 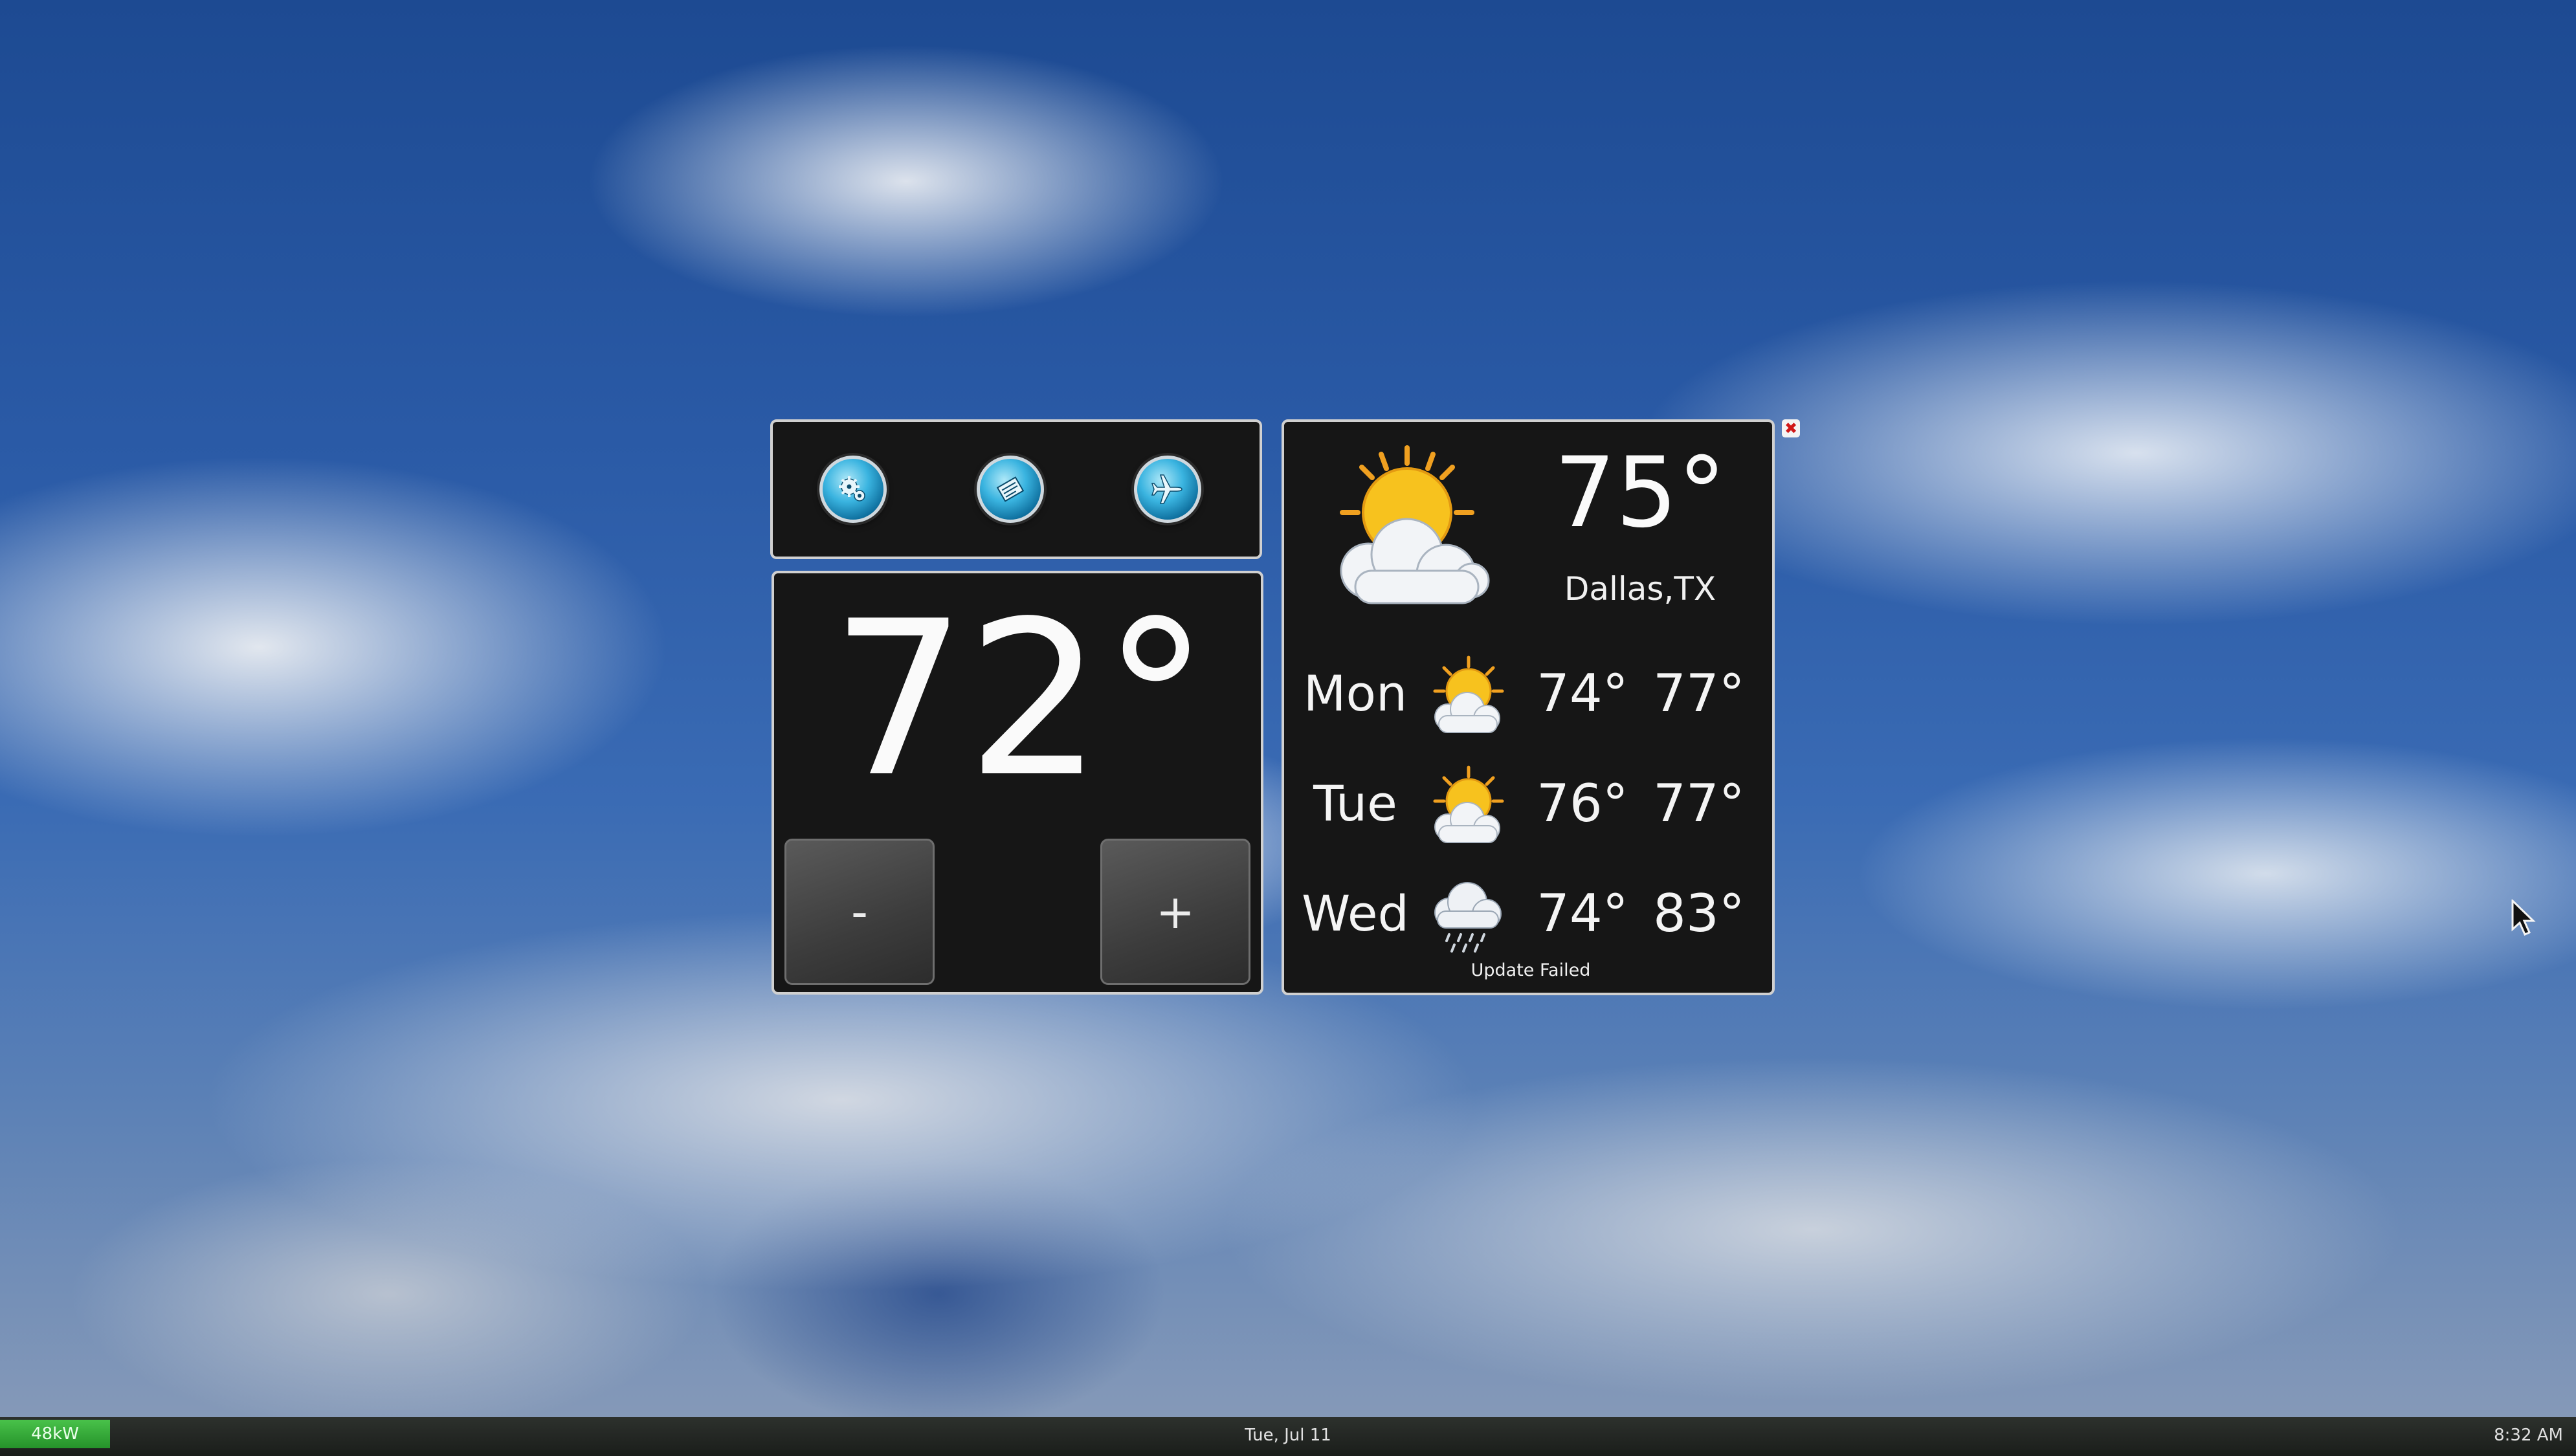 I want to click on forecast-day: Tue, so click(x=1355, y=803).